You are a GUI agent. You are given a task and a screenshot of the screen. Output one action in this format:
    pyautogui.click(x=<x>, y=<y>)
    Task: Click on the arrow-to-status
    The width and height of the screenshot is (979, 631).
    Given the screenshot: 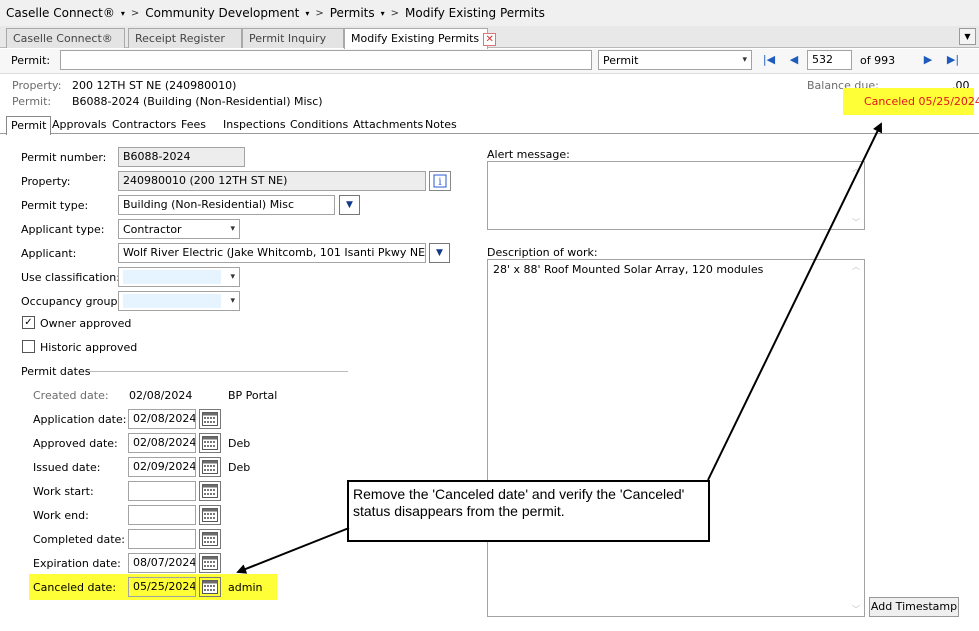 What is the action you would take?
    pyautogui.click(x=795, y=301)
    